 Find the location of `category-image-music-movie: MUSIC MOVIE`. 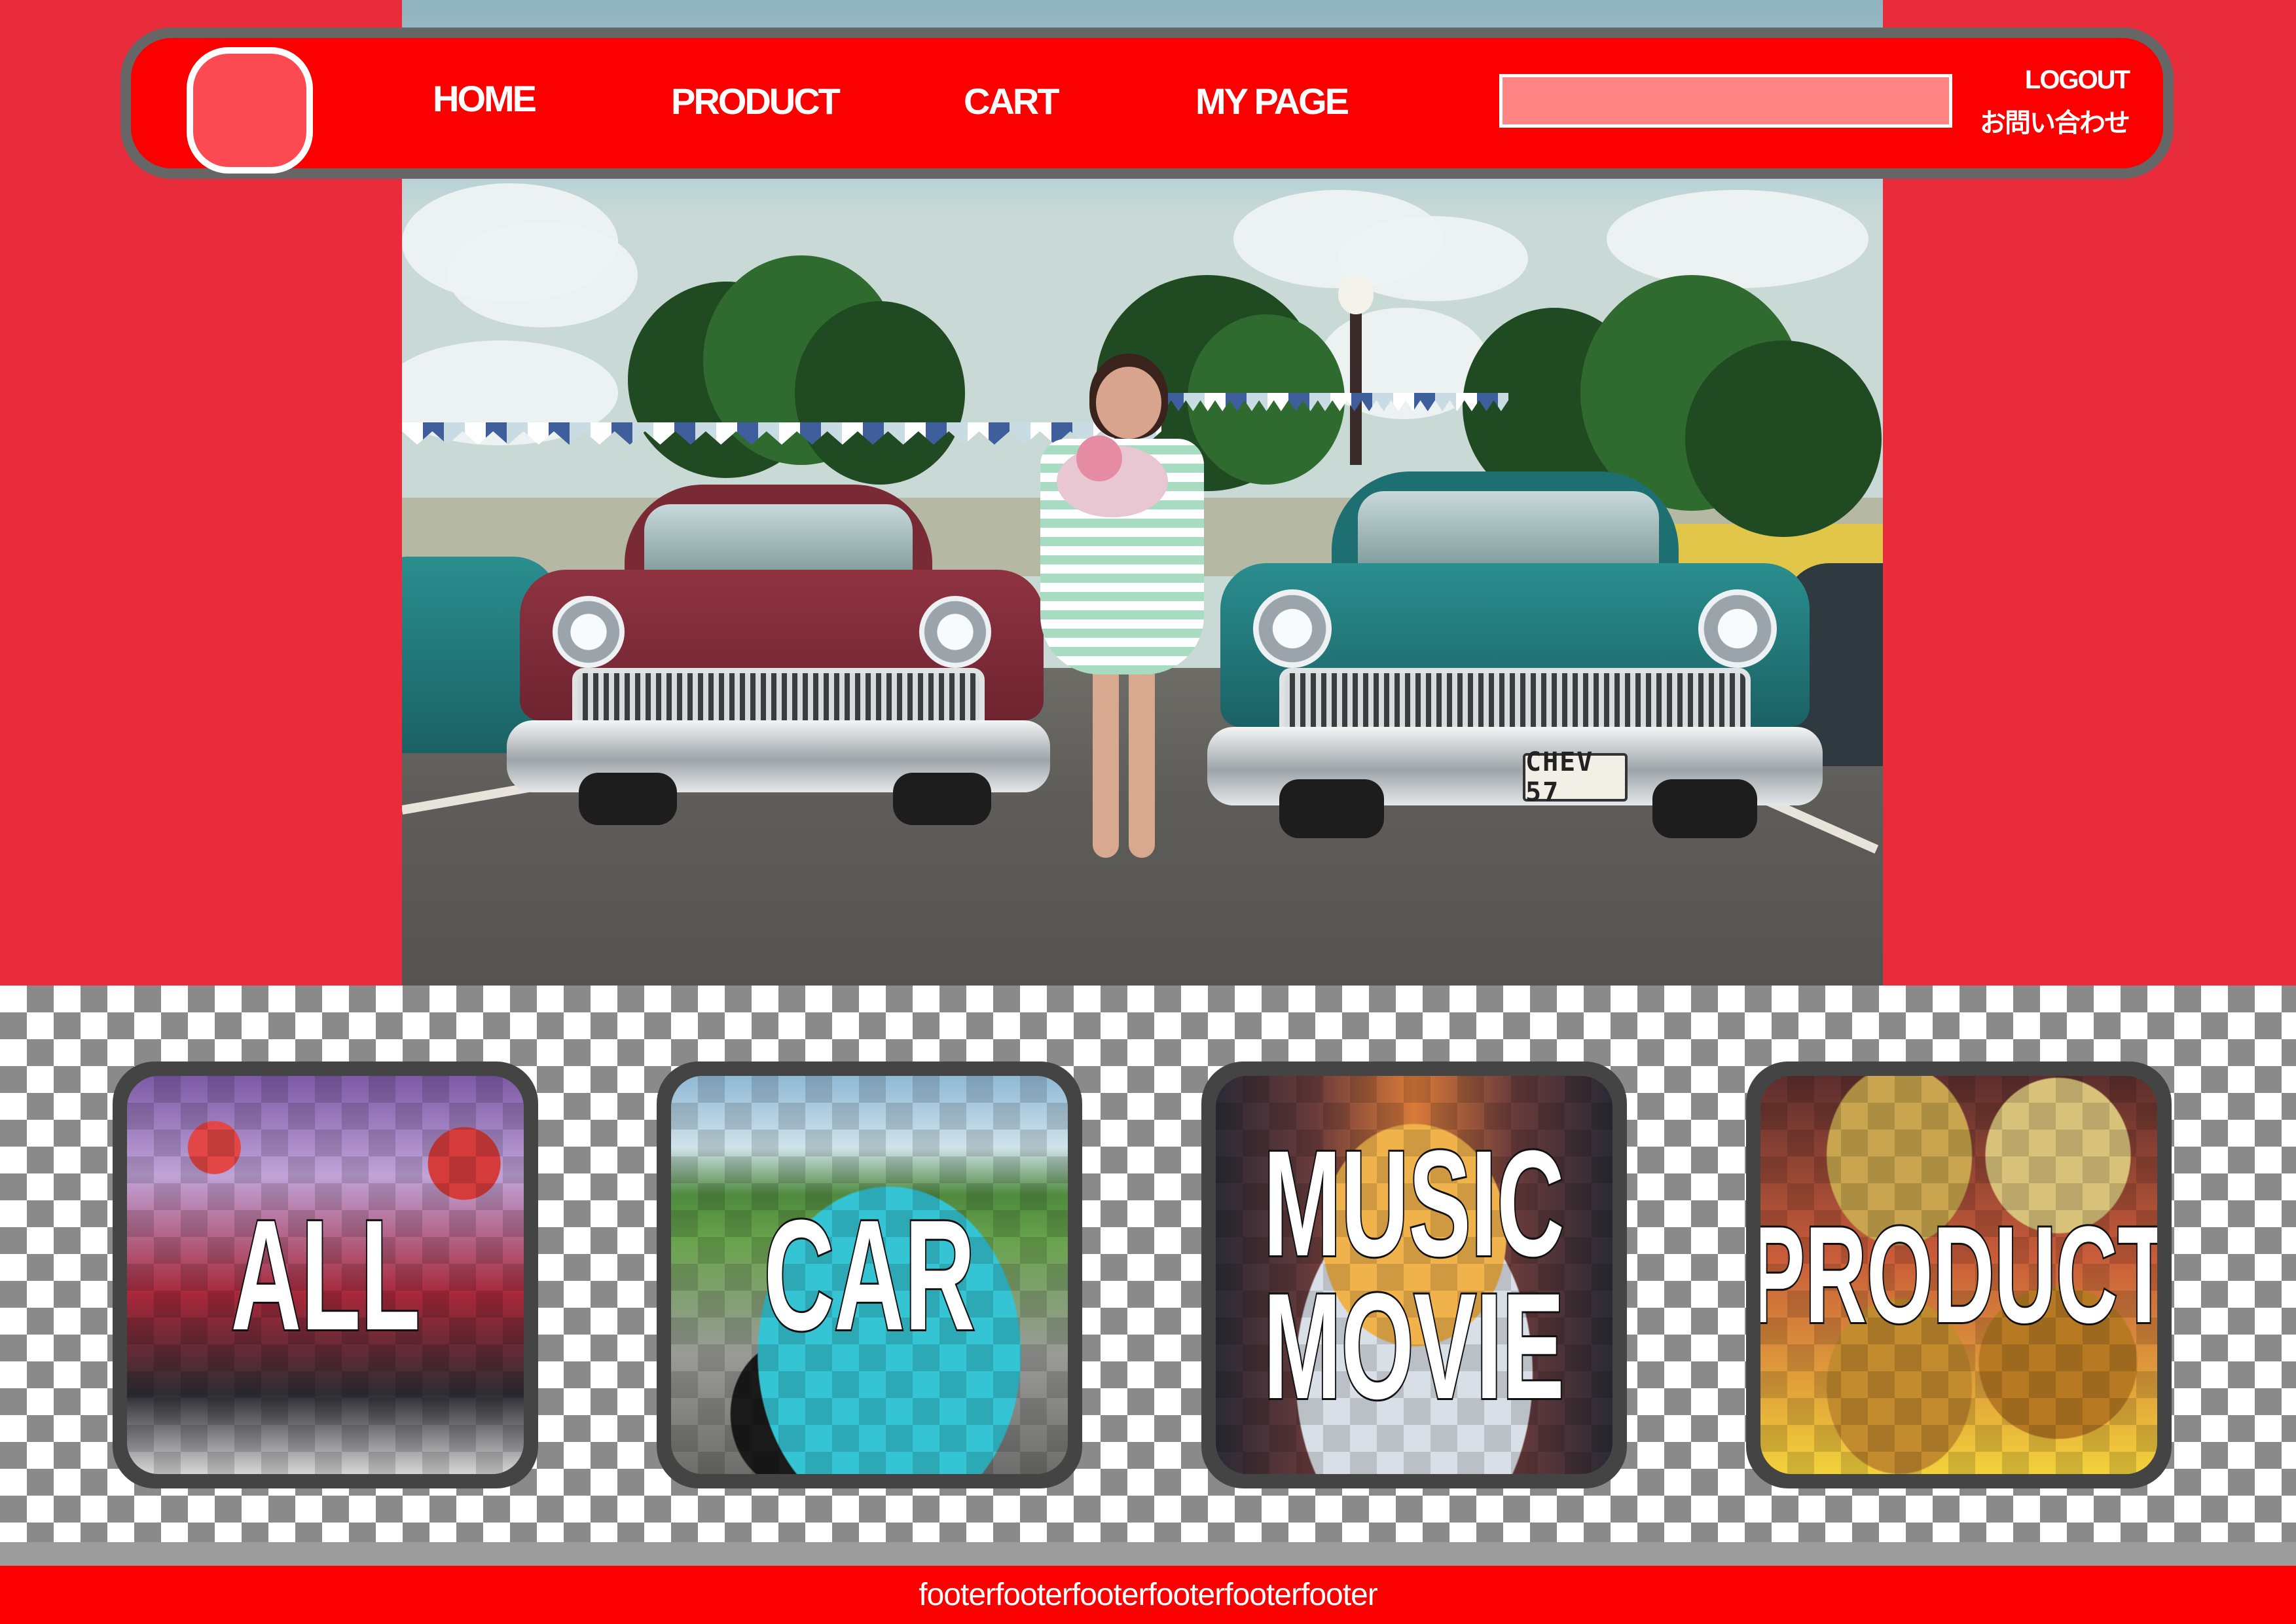

category-image-music-movie: MUSIC MOVIE is located at coordinates (1414, 1275).